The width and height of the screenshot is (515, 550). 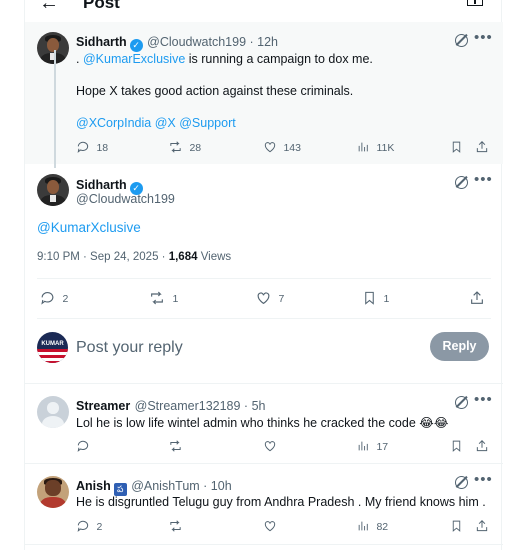 I want to click on post-timestamp: 9:10 PM · Sep 24, 2025 · 1,684 Views, so click(x=134, y=257).